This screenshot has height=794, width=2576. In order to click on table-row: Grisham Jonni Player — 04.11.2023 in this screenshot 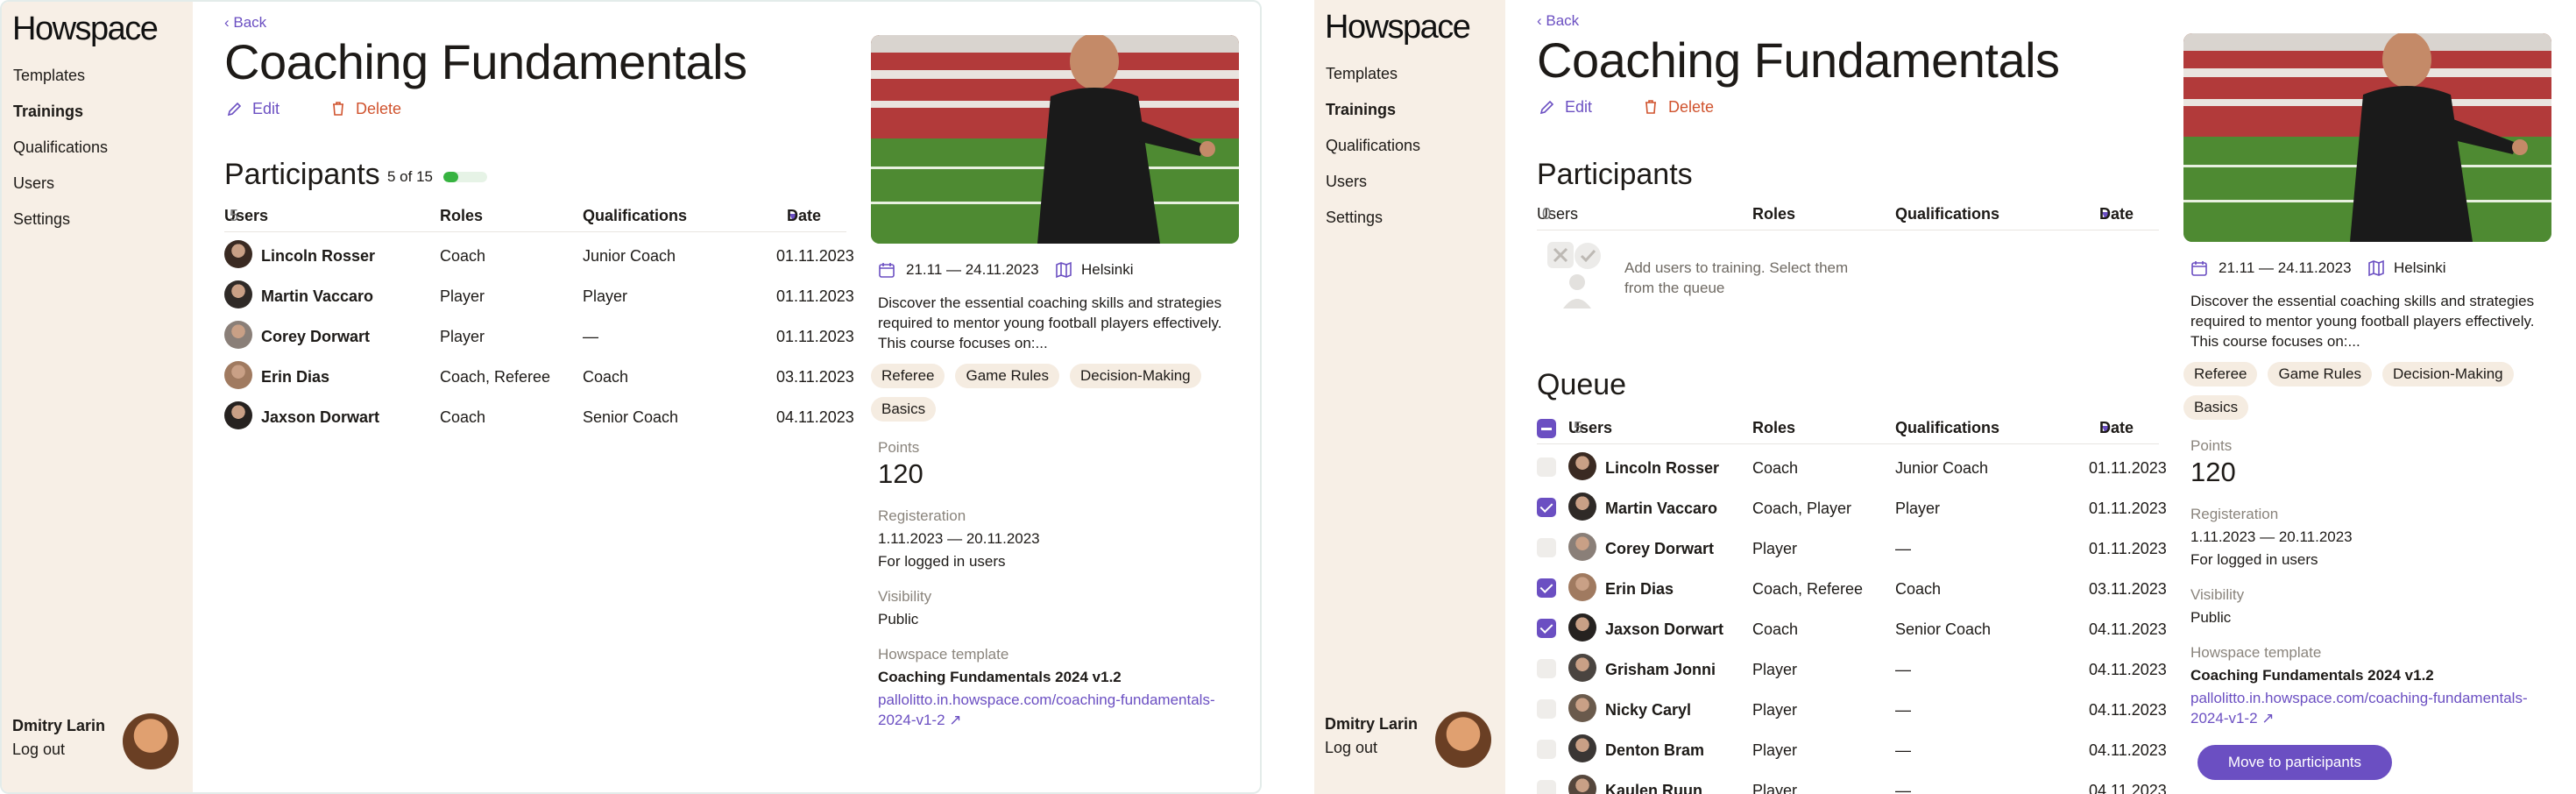, I will do `click(1856, 671)`.